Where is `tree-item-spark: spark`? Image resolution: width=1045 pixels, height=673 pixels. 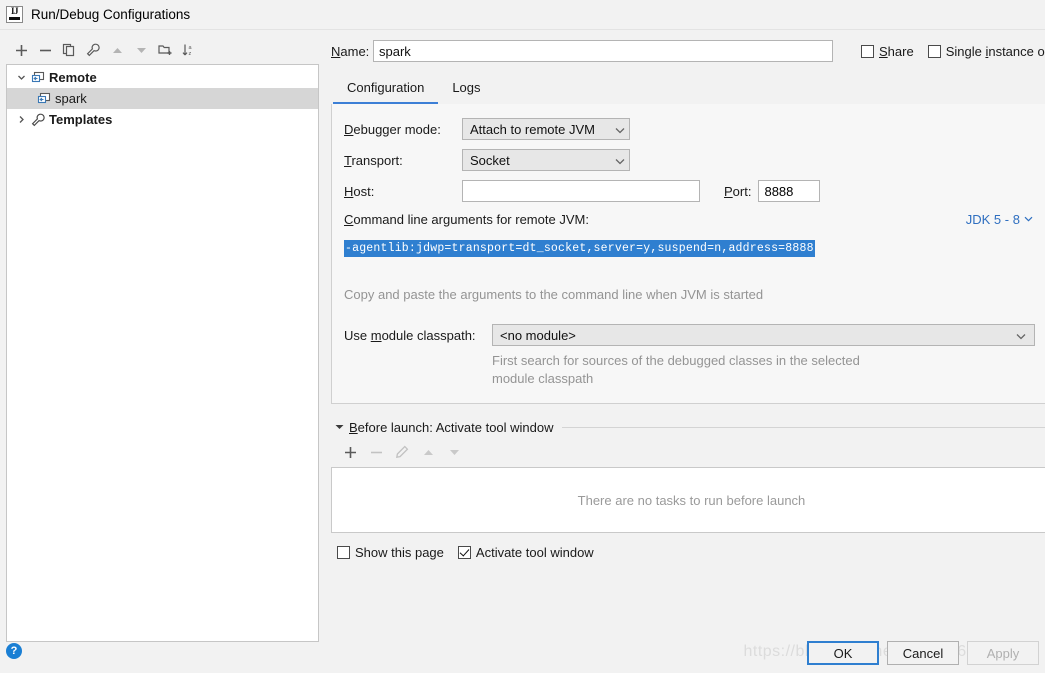 tree-item-spark: spark is located at coordinates (162, 98).